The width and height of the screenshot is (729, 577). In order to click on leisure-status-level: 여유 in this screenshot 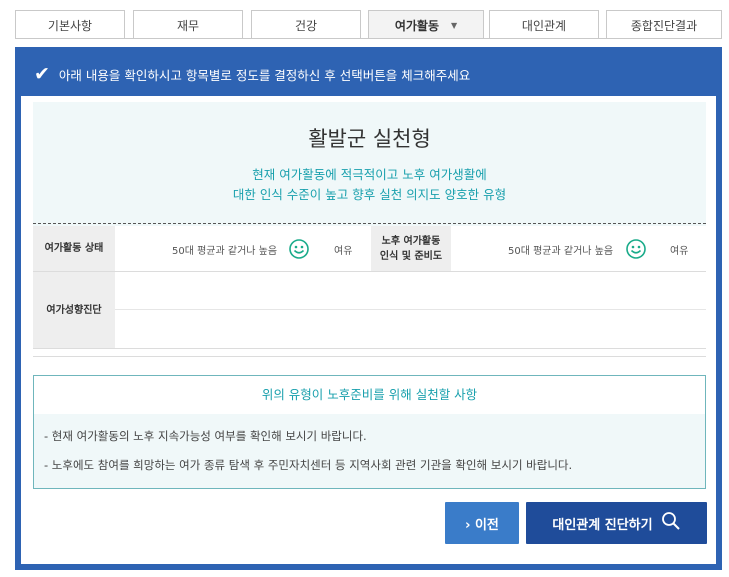, I will do `click(343, 251)`.